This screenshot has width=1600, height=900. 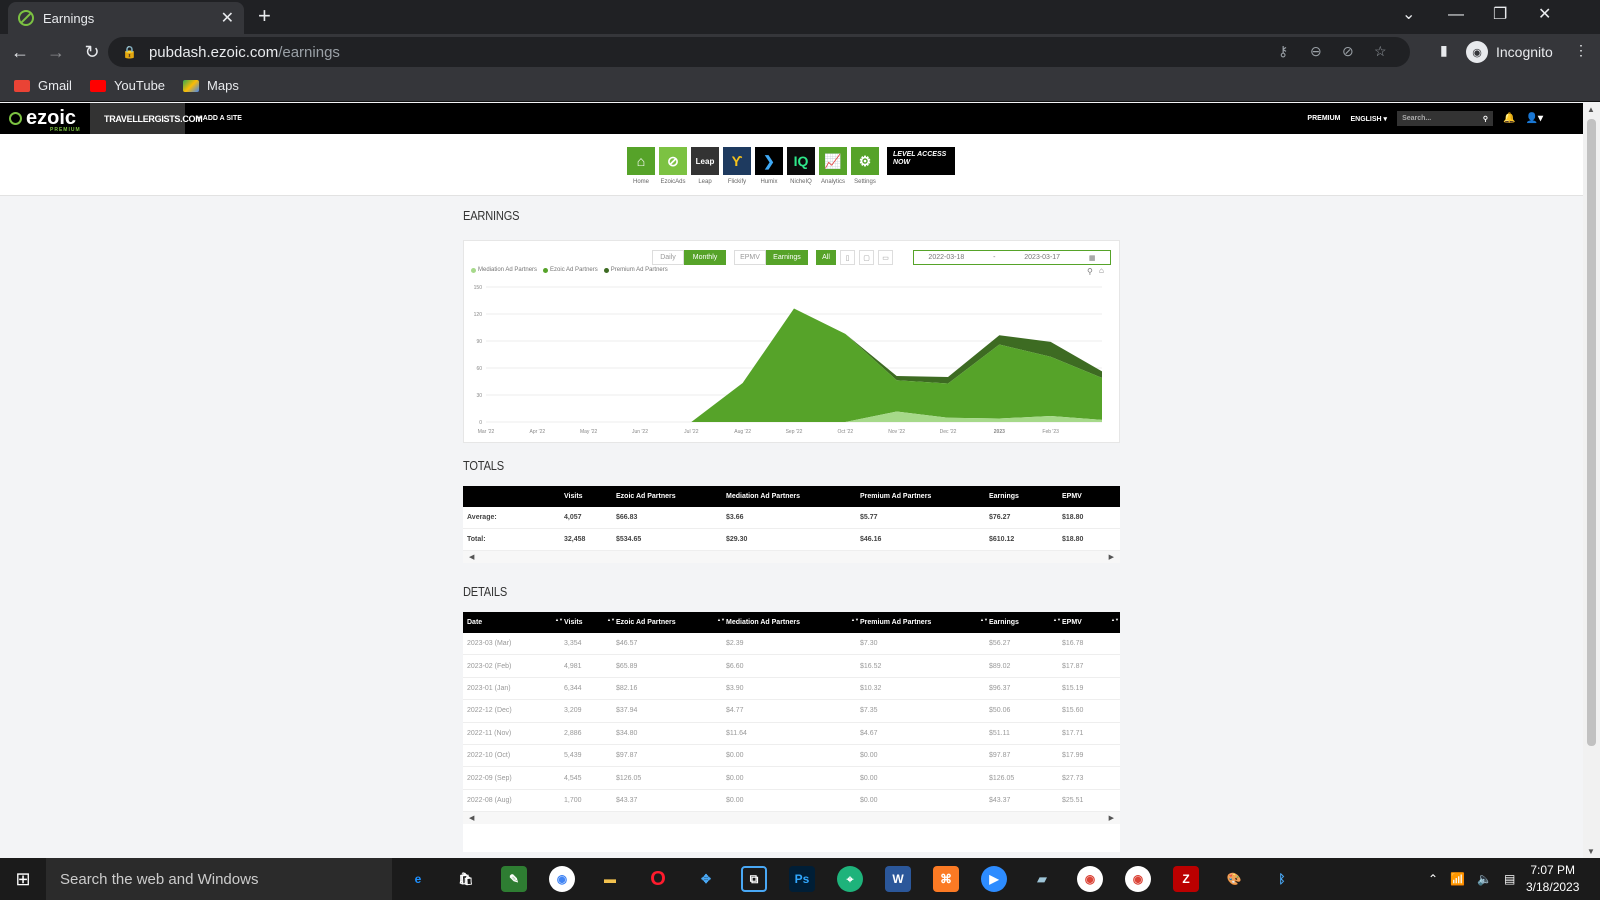 I want to click on user-icon: 👤▾, so click(x=1534, y=118).